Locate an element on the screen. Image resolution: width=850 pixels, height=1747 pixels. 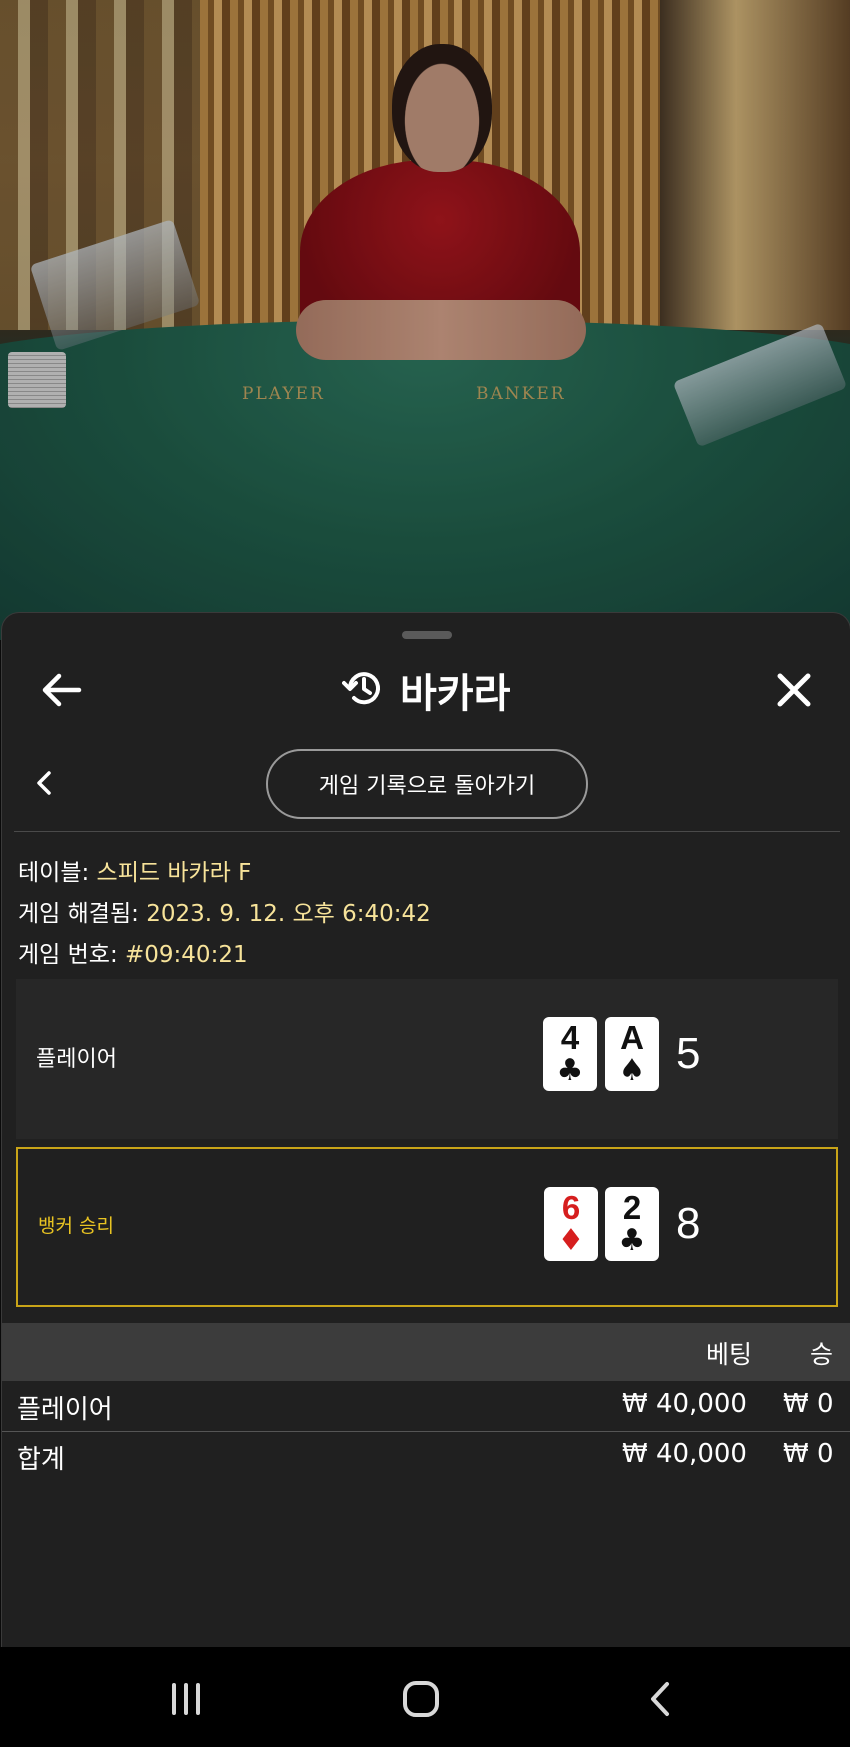
system-nav-bar is located at coordinates (425, 1697).